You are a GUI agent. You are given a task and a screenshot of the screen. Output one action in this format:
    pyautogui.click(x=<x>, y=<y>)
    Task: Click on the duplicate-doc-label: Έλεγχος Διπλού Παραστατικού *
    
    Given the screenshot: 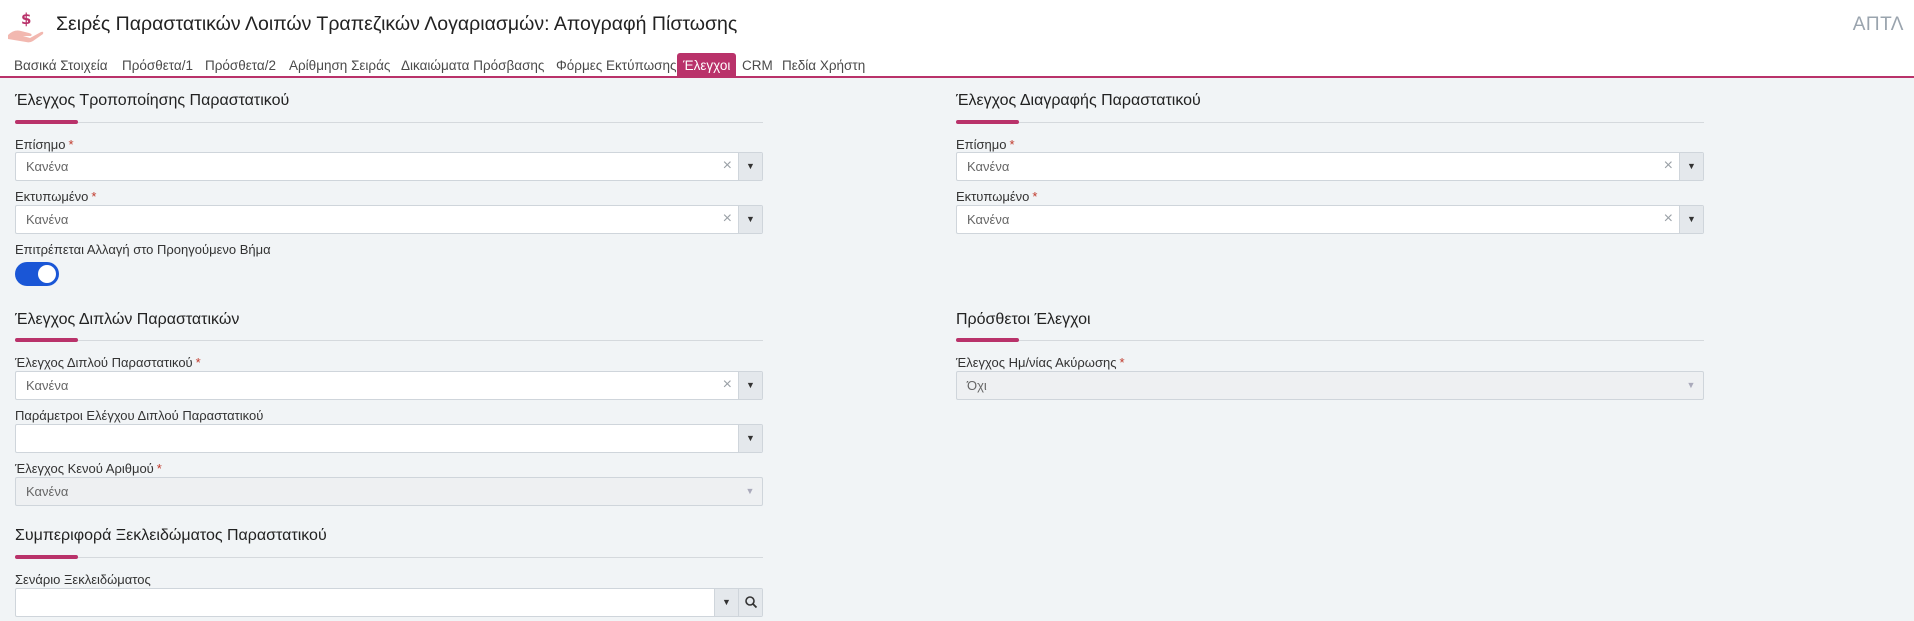 What is the action you would take?
    pyautogui.click(x=108, y=362)
    